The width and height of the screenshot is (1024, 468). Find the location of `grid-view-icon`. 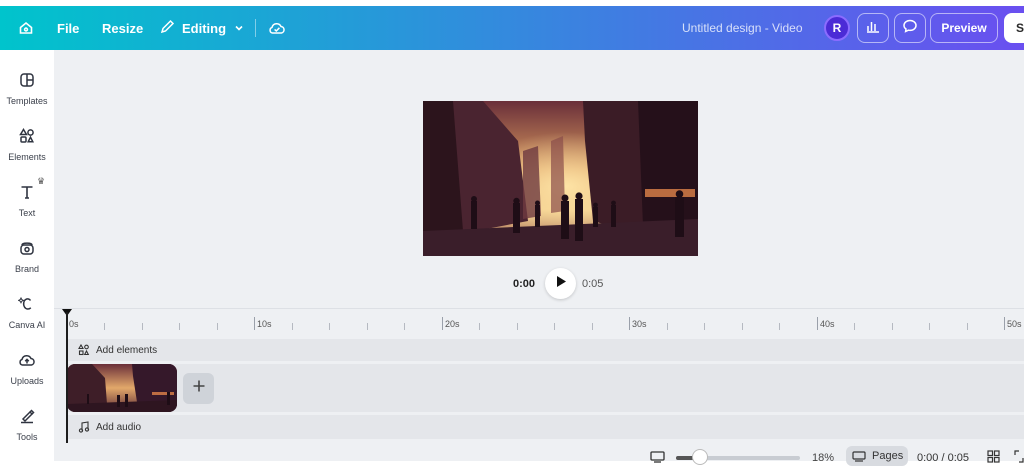

grid-view-icon is located at coordinates (993, 459).